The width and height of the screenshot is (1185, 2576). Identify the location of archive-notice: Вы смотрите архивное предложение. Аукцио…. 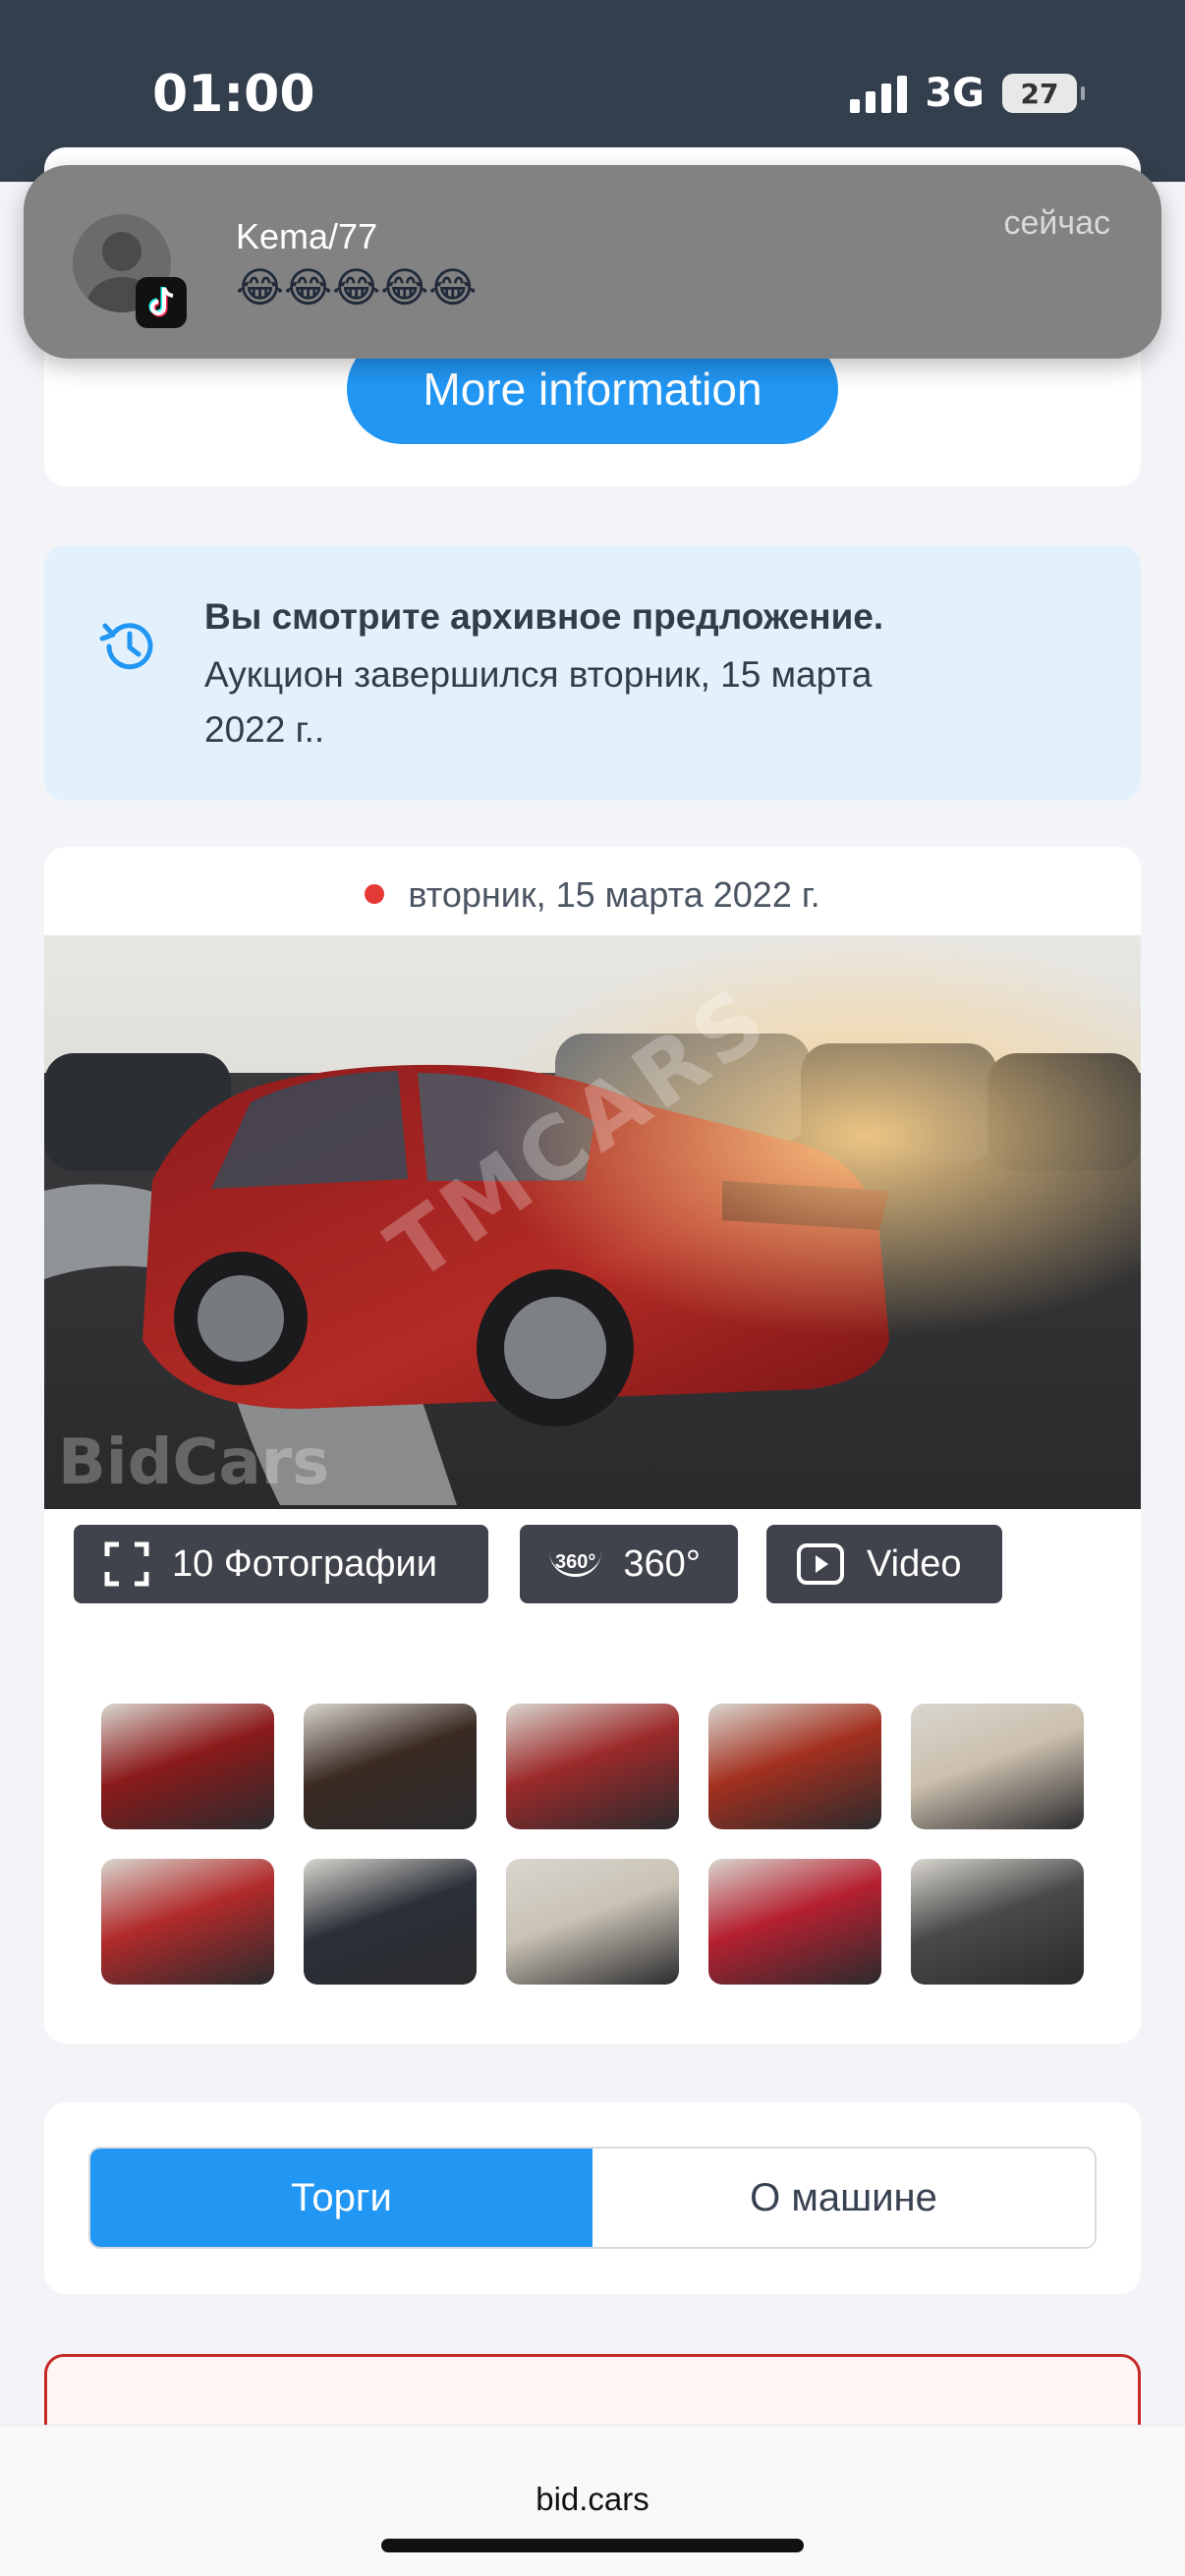
(592, 673).